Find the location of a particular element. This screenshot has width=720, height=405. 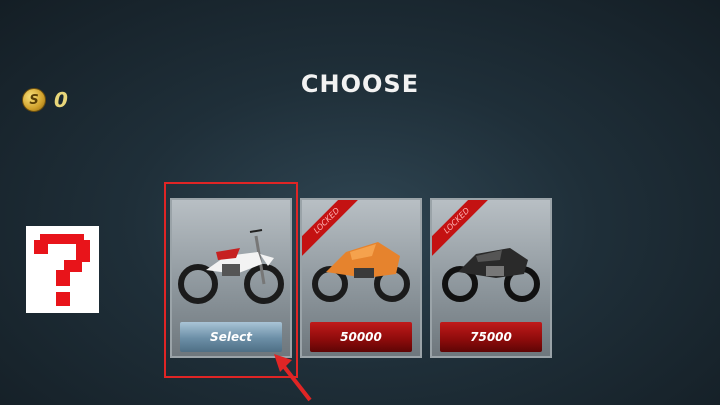

bike-card-3: LOCKED 75000 is located at coordinates (491, 278).